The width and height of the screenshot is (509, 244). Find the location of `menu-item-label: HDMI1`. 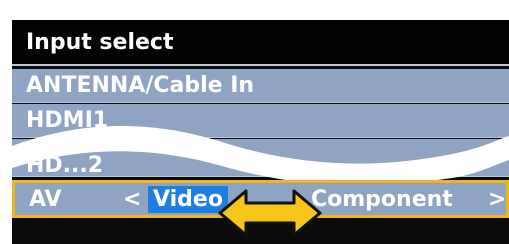

menu-item-label: HDMI1 is located at coordinates (67, 120).